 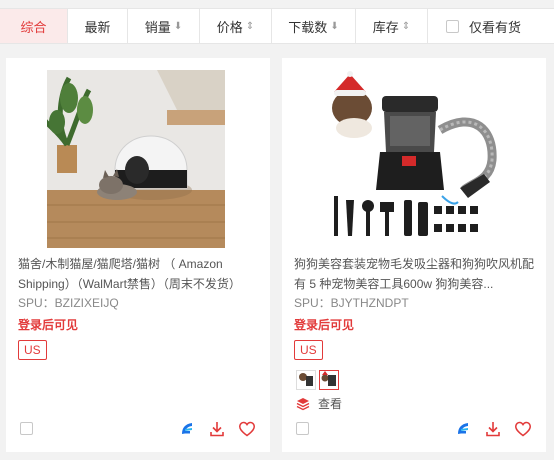 I want to click on view-more-label: 查看, so click(x=330, y=404).